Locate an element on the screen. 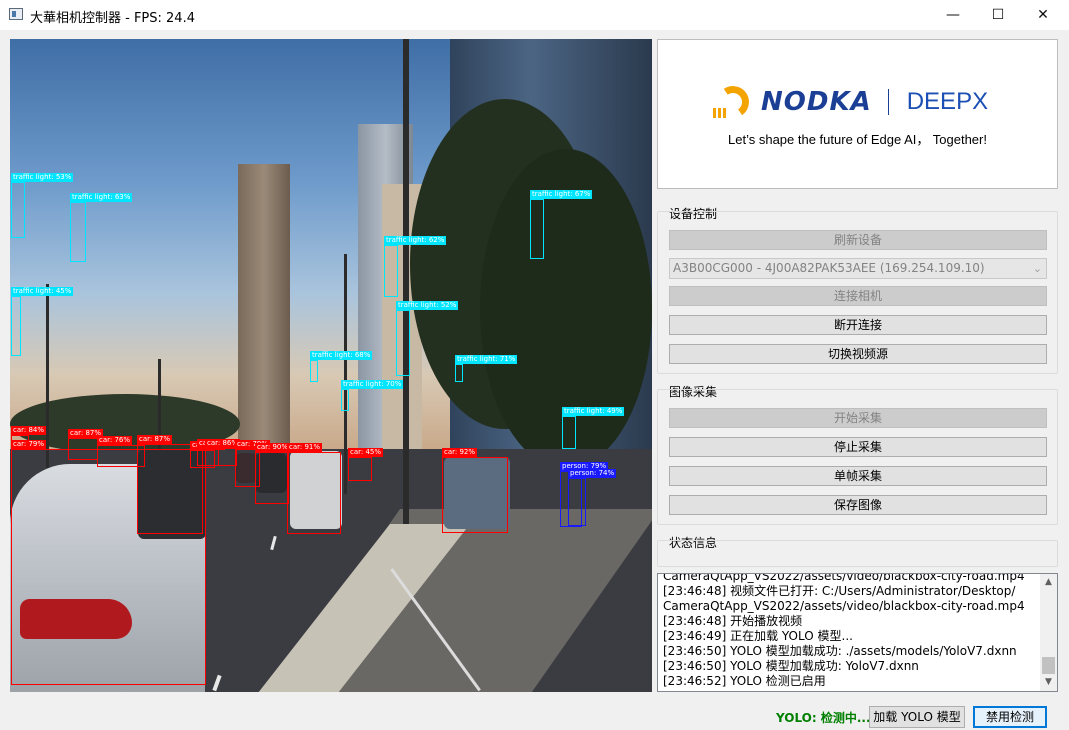  save-image-button: 保存图像 is located at coordinates (858, 505).